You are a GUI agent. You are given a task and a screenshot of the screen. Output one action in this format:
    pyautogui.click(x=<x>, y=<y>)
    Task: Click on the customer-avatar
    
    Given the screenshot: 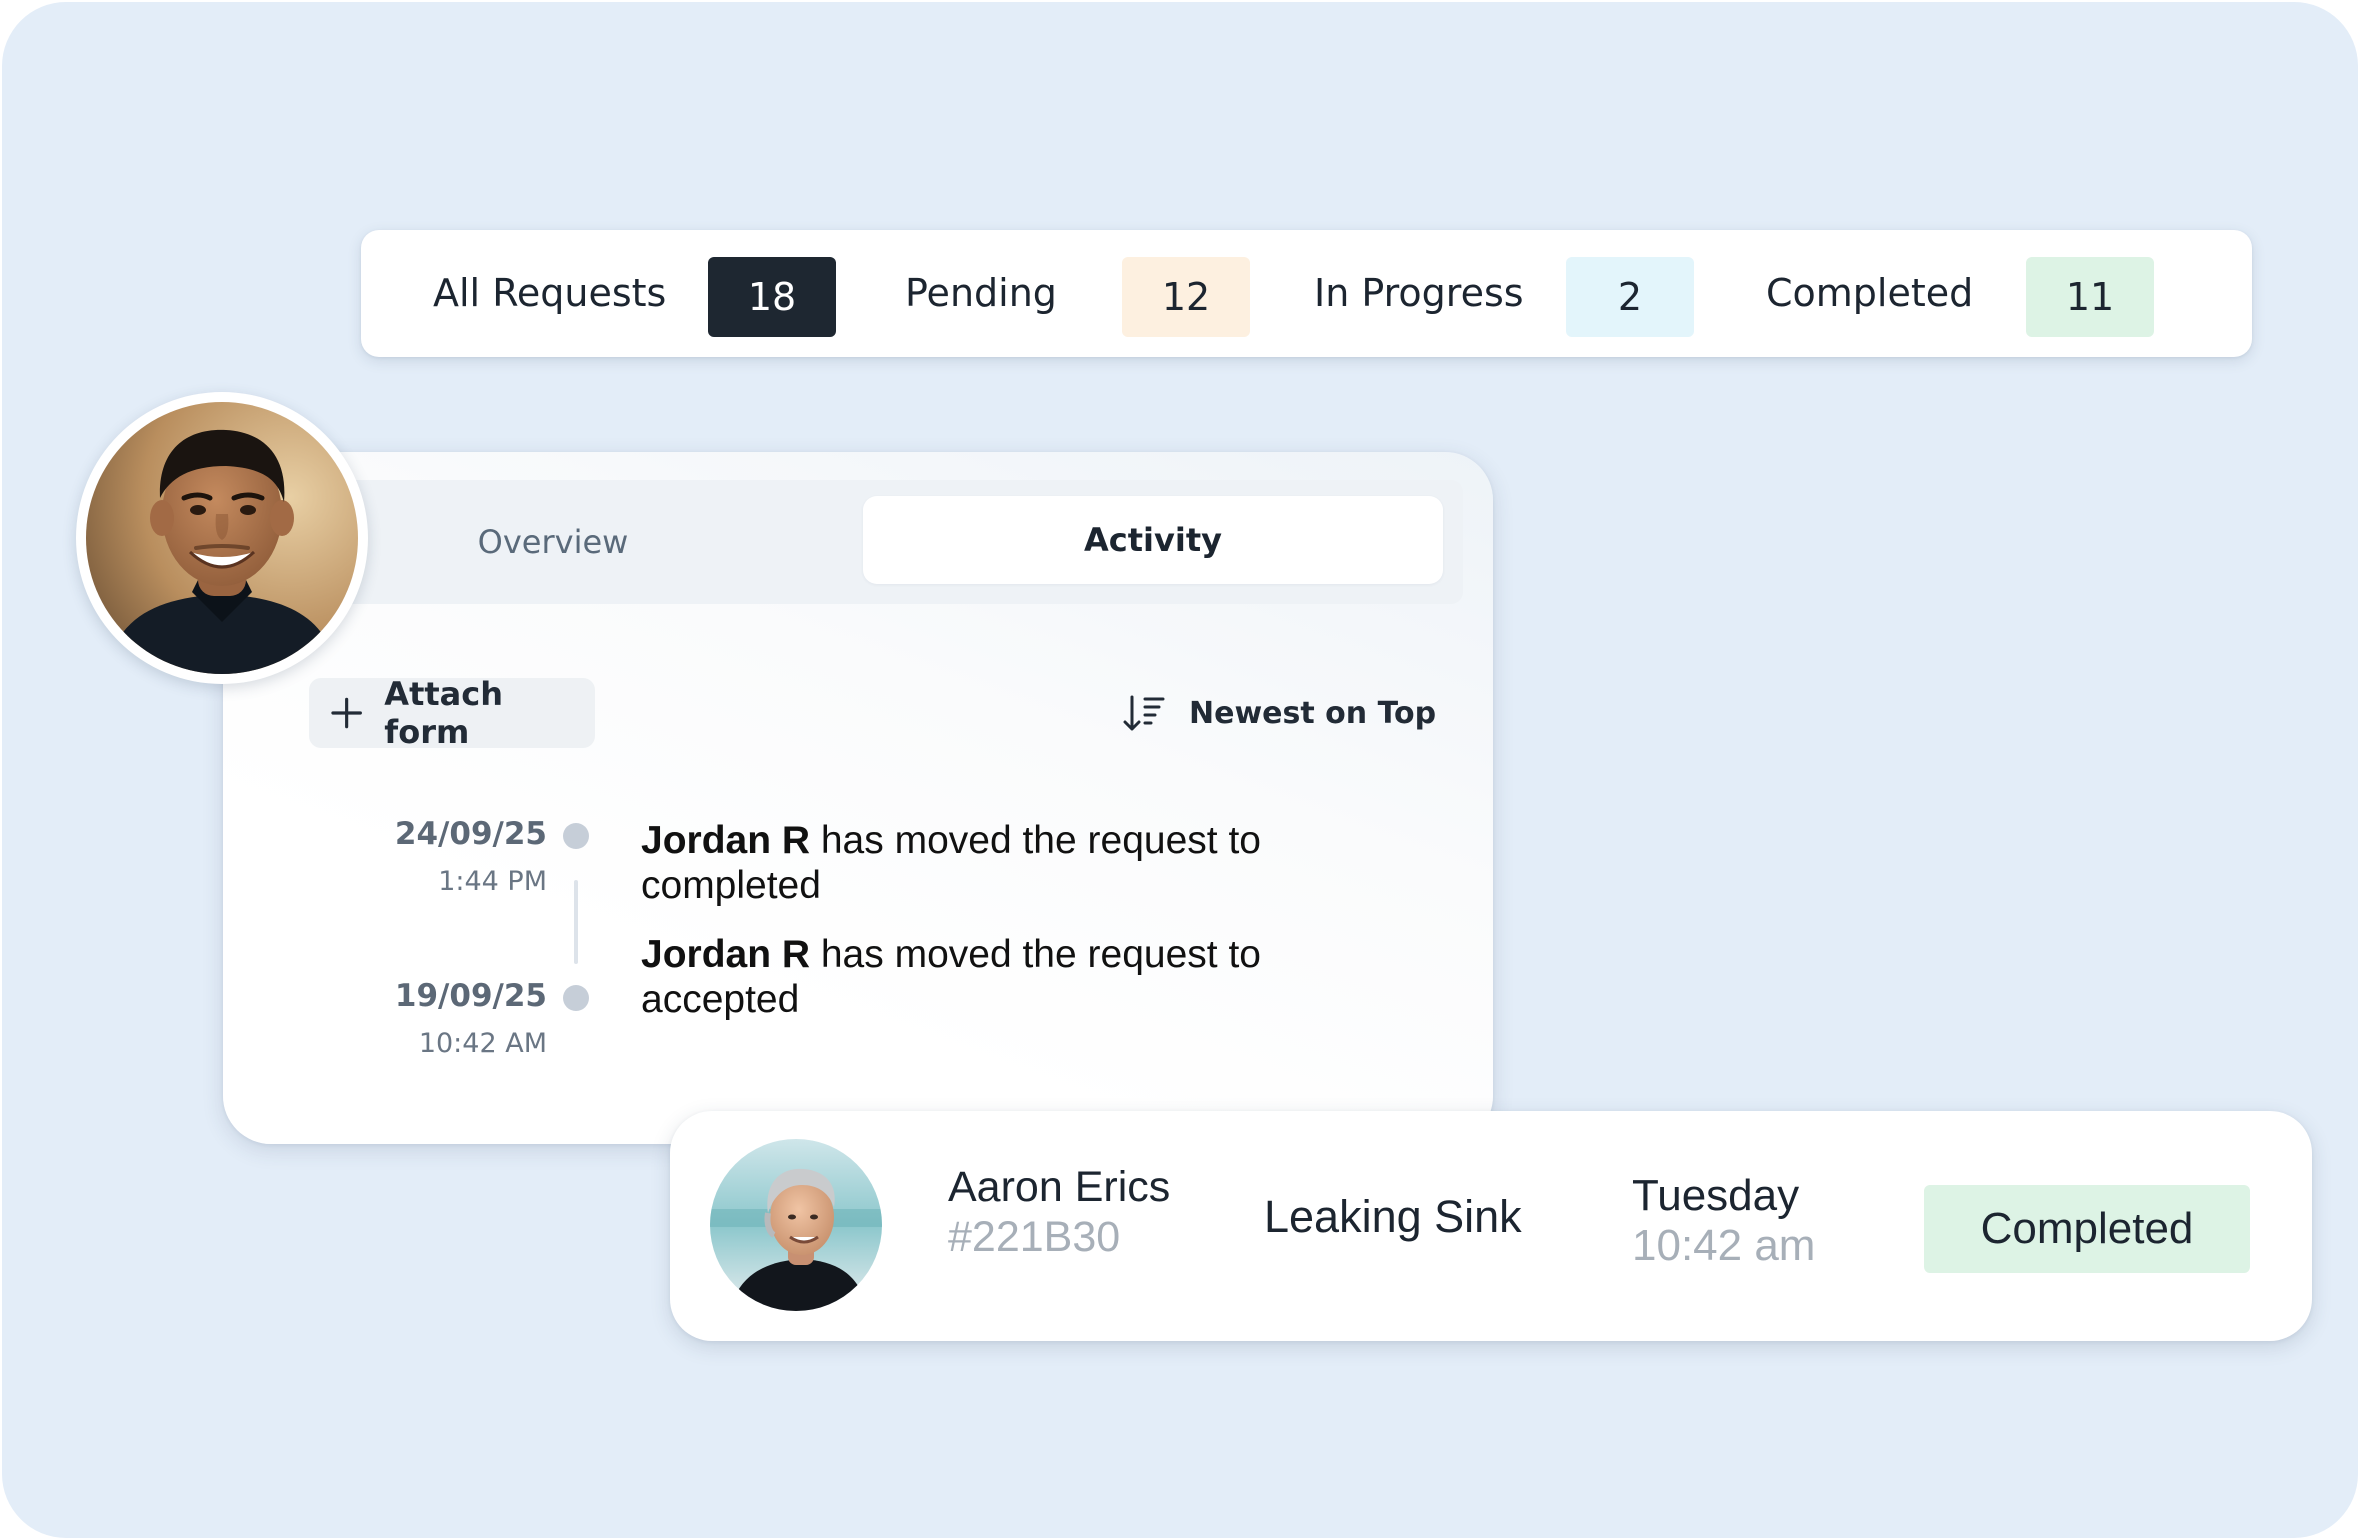 What is the action you would take?
    pyautogui.click(x=796, y=1225)
    